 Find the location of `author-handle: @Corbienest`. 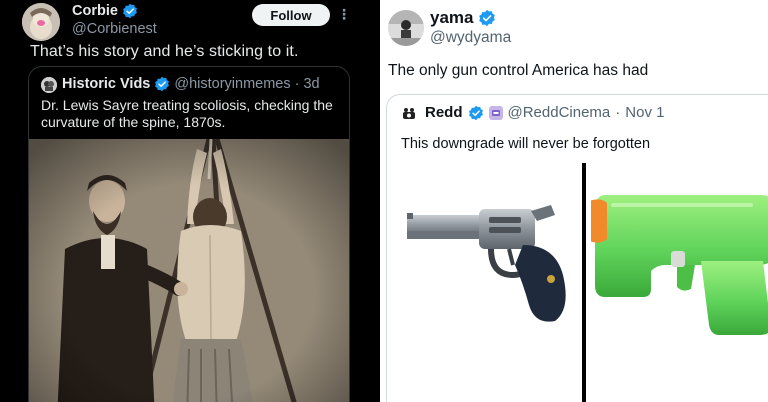

author-handle: @Corbienest is located at coordinates (114, 29).